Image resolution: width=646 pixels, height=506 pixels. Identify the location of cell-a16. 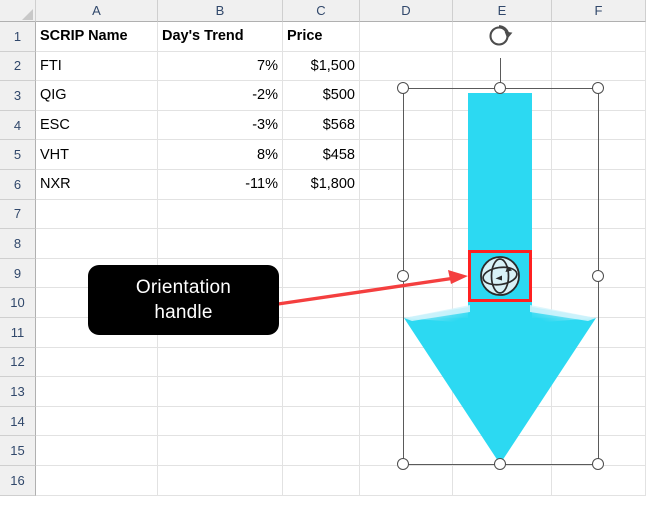
(97, 481).